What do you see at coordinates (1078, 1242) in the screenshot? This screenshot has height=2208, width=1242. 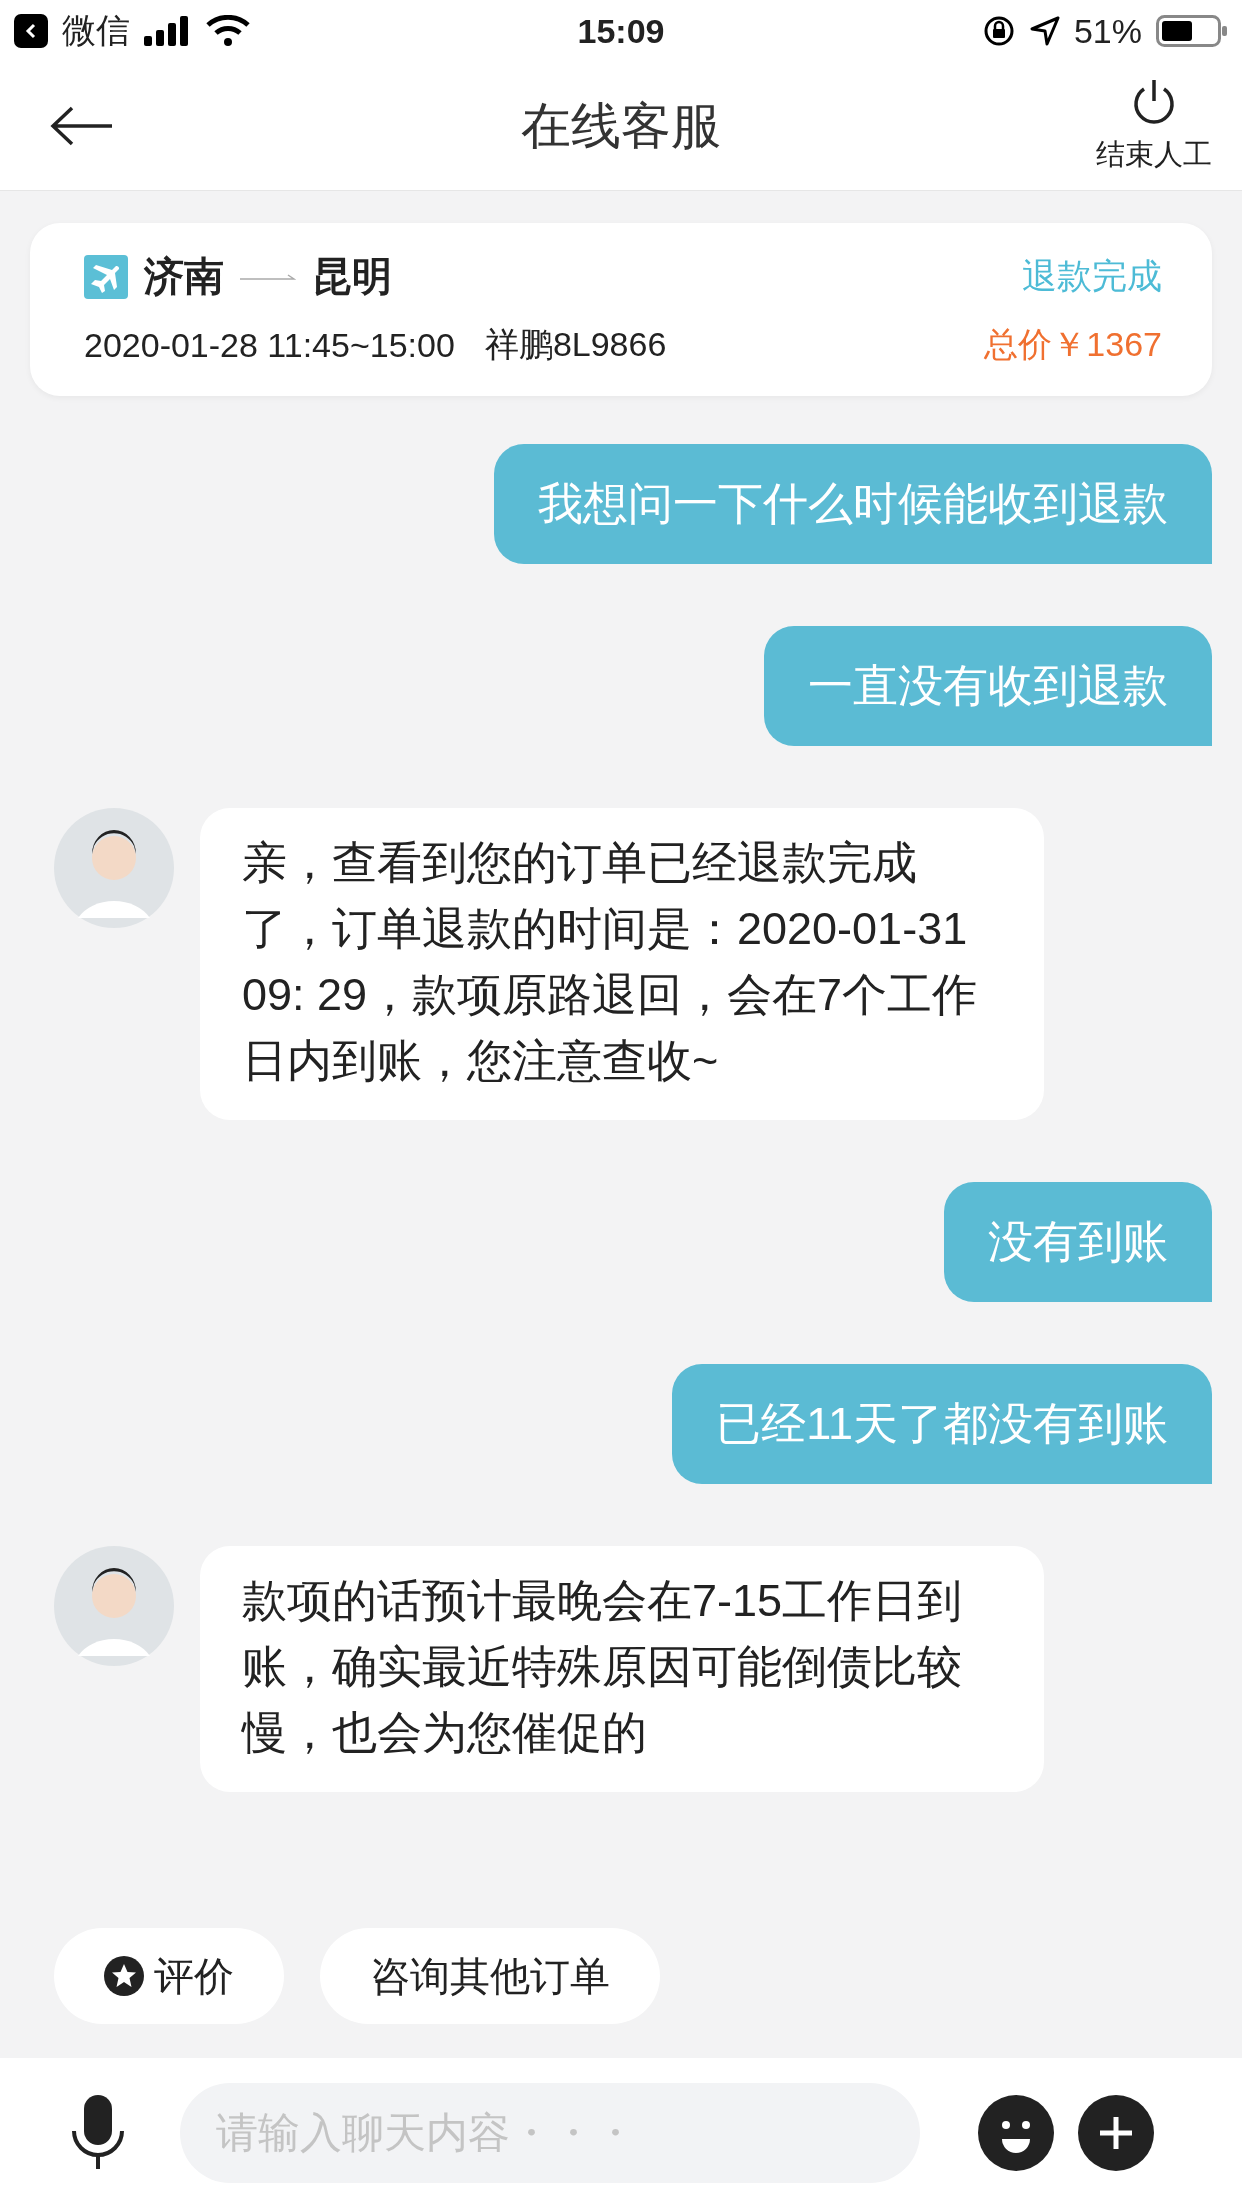 I see `user-message: 没有到账` at bounding box center [1078, 1242].